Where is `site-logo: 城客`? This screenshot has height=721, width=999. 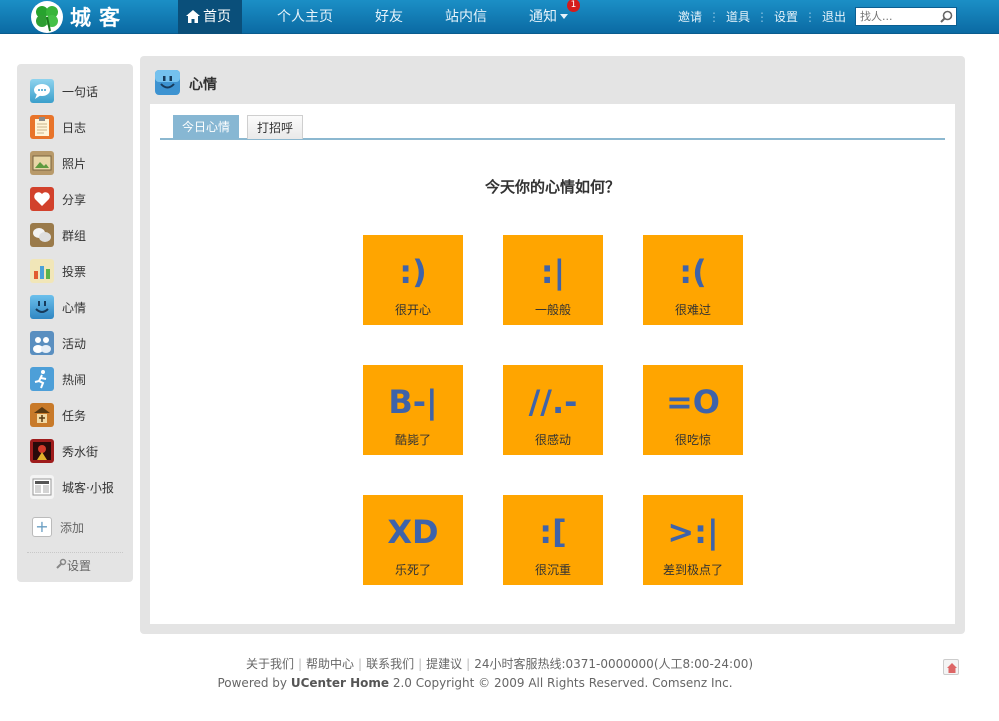 site-logo: 城客 is located at coordinates (78, 17).